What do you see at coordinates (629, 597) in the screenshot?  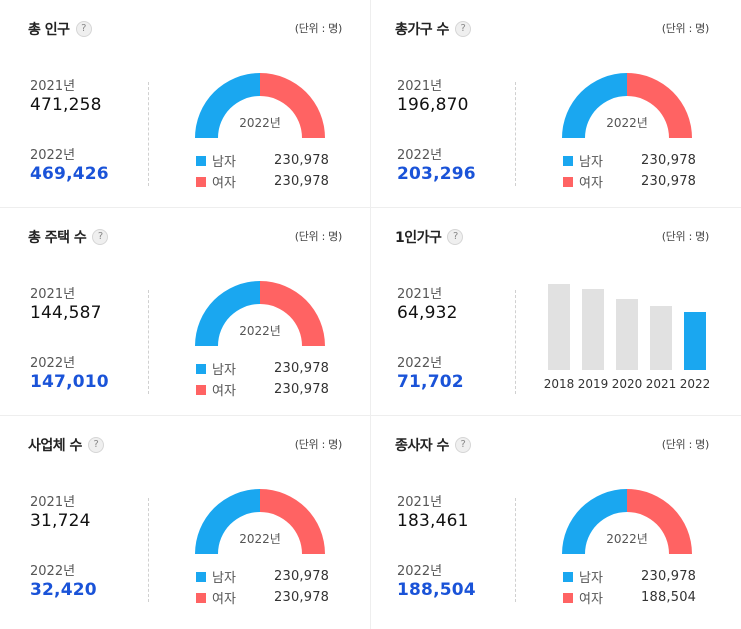 I see `legend-row-female: 여자 188,504` at bounding box center [629, 597].